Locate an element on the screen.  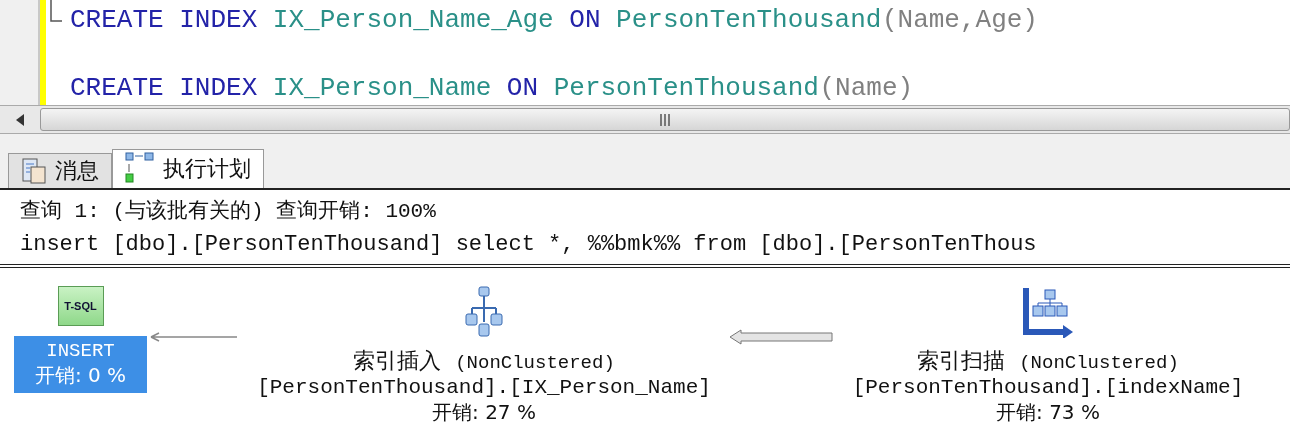
code-token: IX_Person_Name_Age is located at coordinates (413, 20).